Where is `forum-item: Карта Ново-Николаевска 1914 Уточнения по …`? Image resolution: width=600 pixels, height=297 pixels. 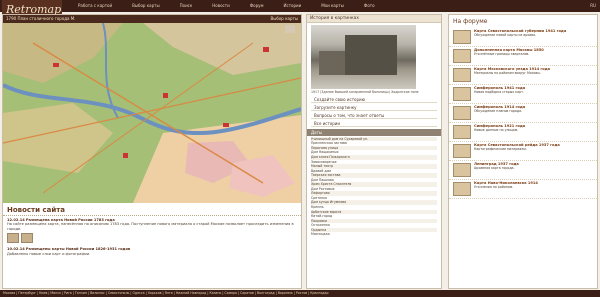 forum-item: Карта Ново-Николаевска 1914 Уточнения по … is located at coordinates (523, 189).